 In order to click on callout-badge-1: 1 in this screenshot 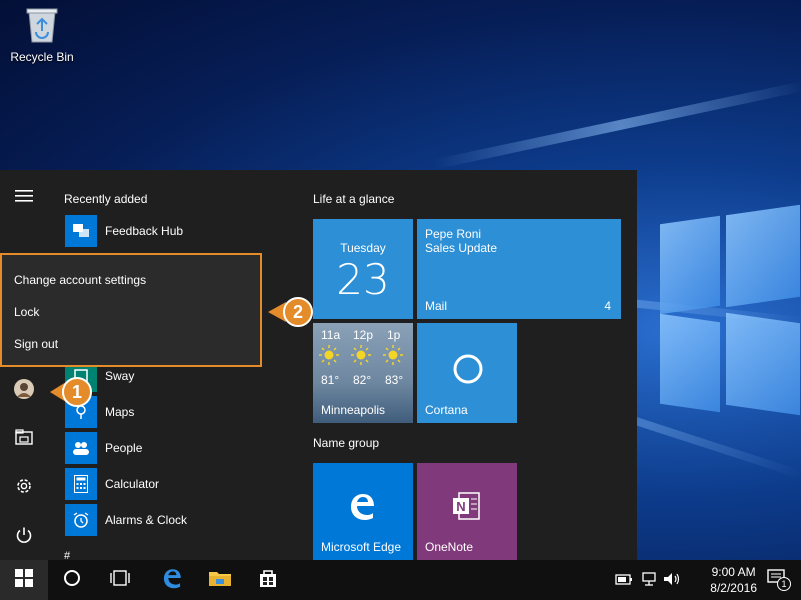, I will do `click(77, 392)`.